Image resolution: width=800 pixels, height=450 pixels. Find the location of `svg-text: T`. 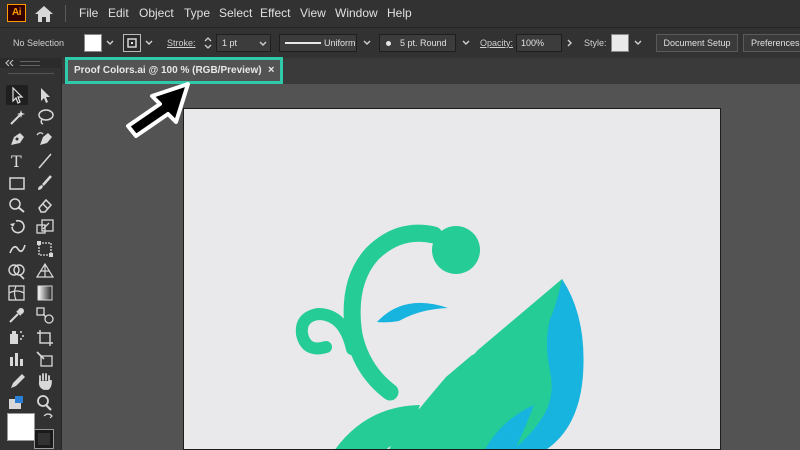

svg-text: T is located at coordinates (16, 161).